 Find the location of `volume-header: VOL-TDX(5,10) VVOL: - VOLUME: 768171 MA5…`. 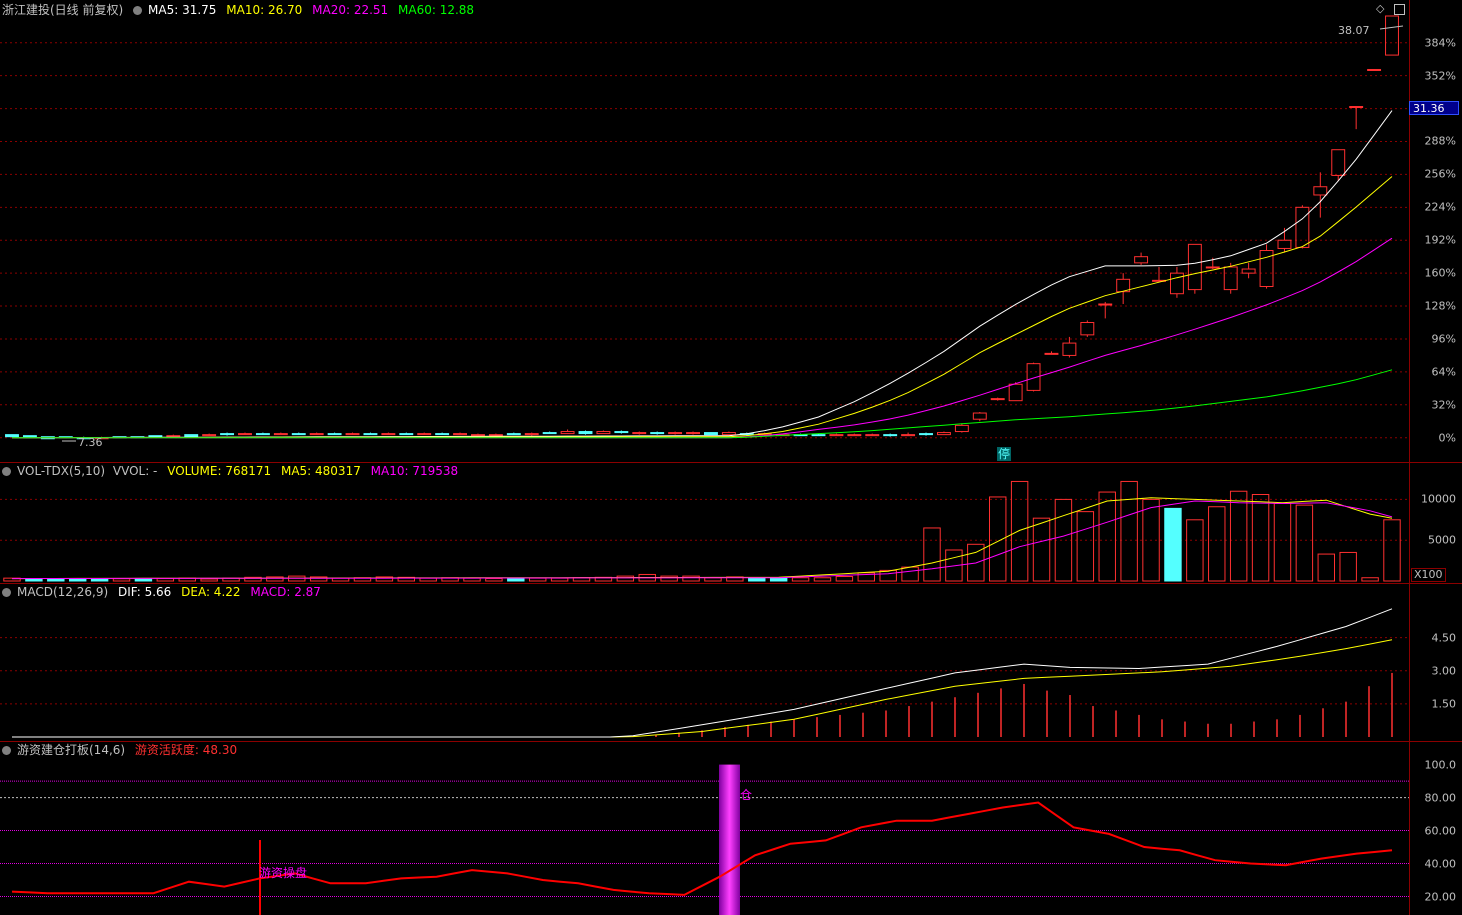

volume-header: VOL-TDX(5,10) VVOL: - VOLUME: 768171 MA5… is located at coordinates (233, 471).